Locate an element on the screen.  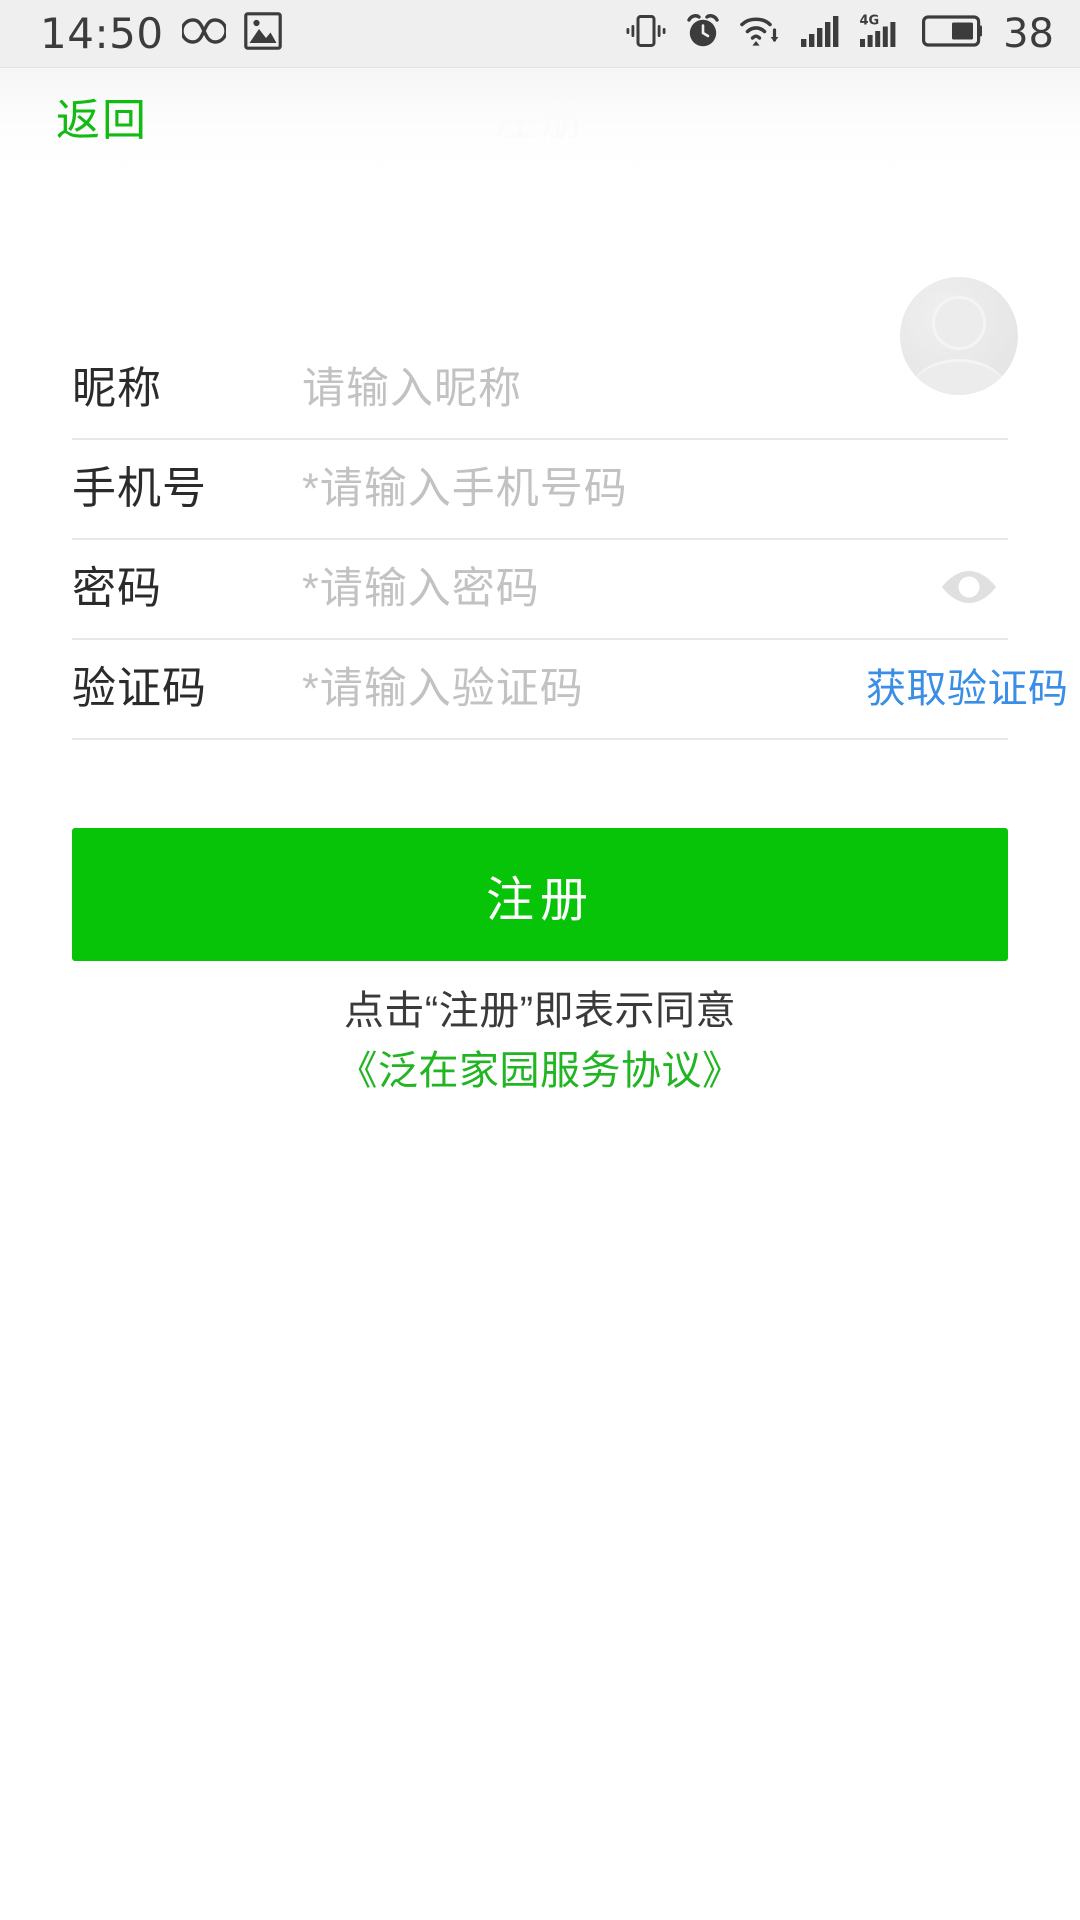
service-agreement-link: 《泛在家园服务协议》 is located at coordinates (540, 1072).